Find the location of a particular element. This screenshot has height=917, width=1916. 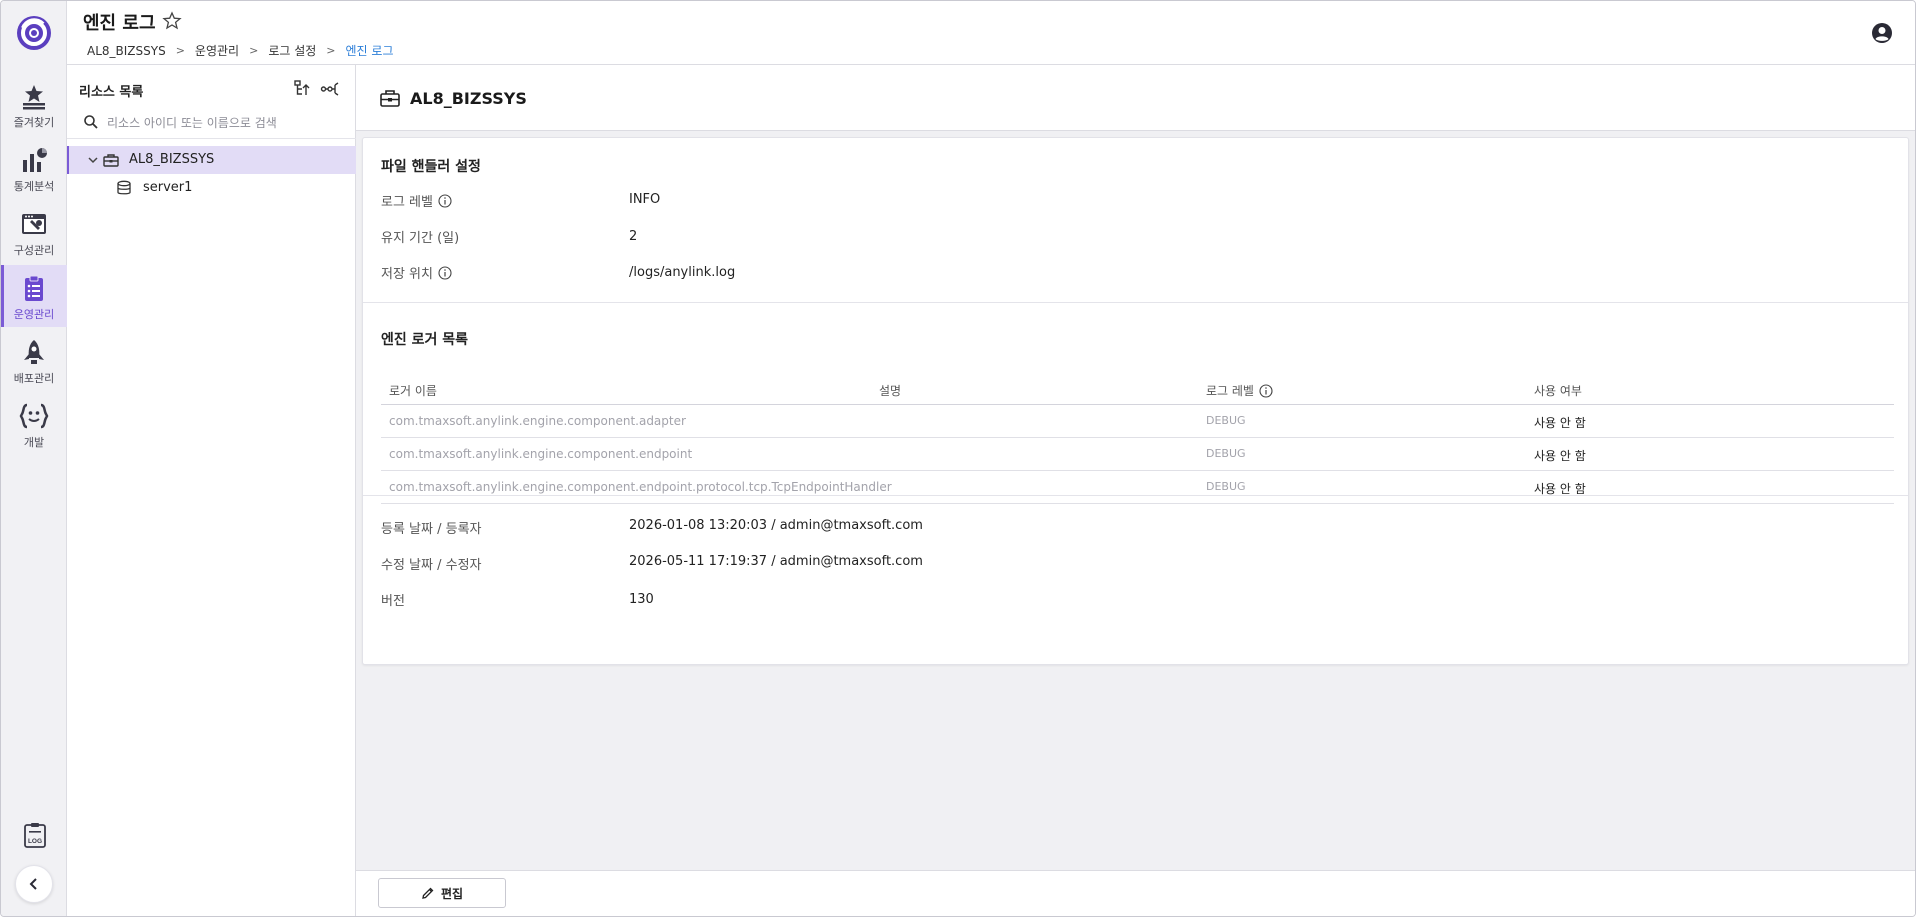

chevron-left-icon is located at coordinates (33, 884).